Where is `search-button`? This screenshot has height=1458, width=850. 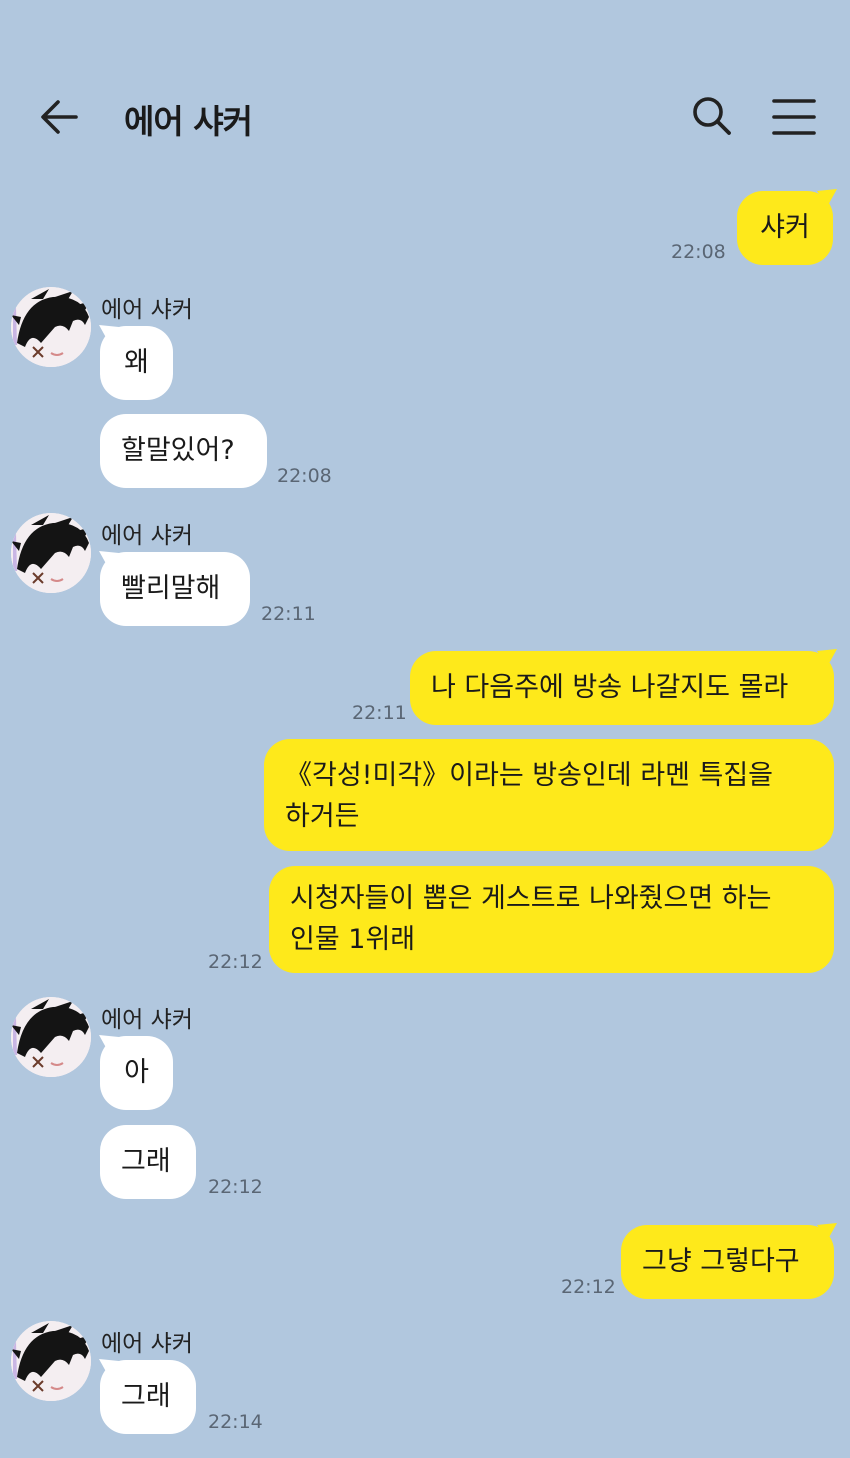
search-button is located at coordinates (712, 116).